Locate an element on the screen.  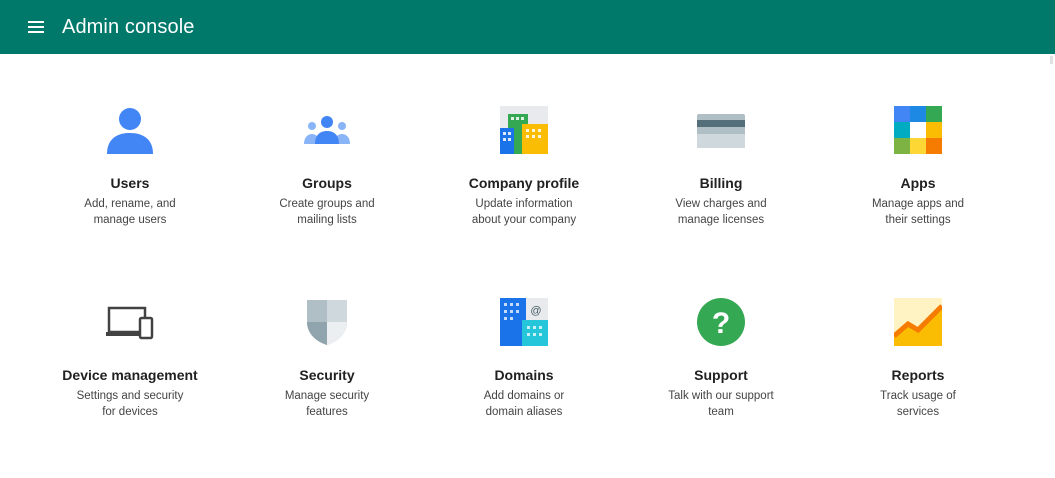
shield-icon is located at coordinates (327, 322).